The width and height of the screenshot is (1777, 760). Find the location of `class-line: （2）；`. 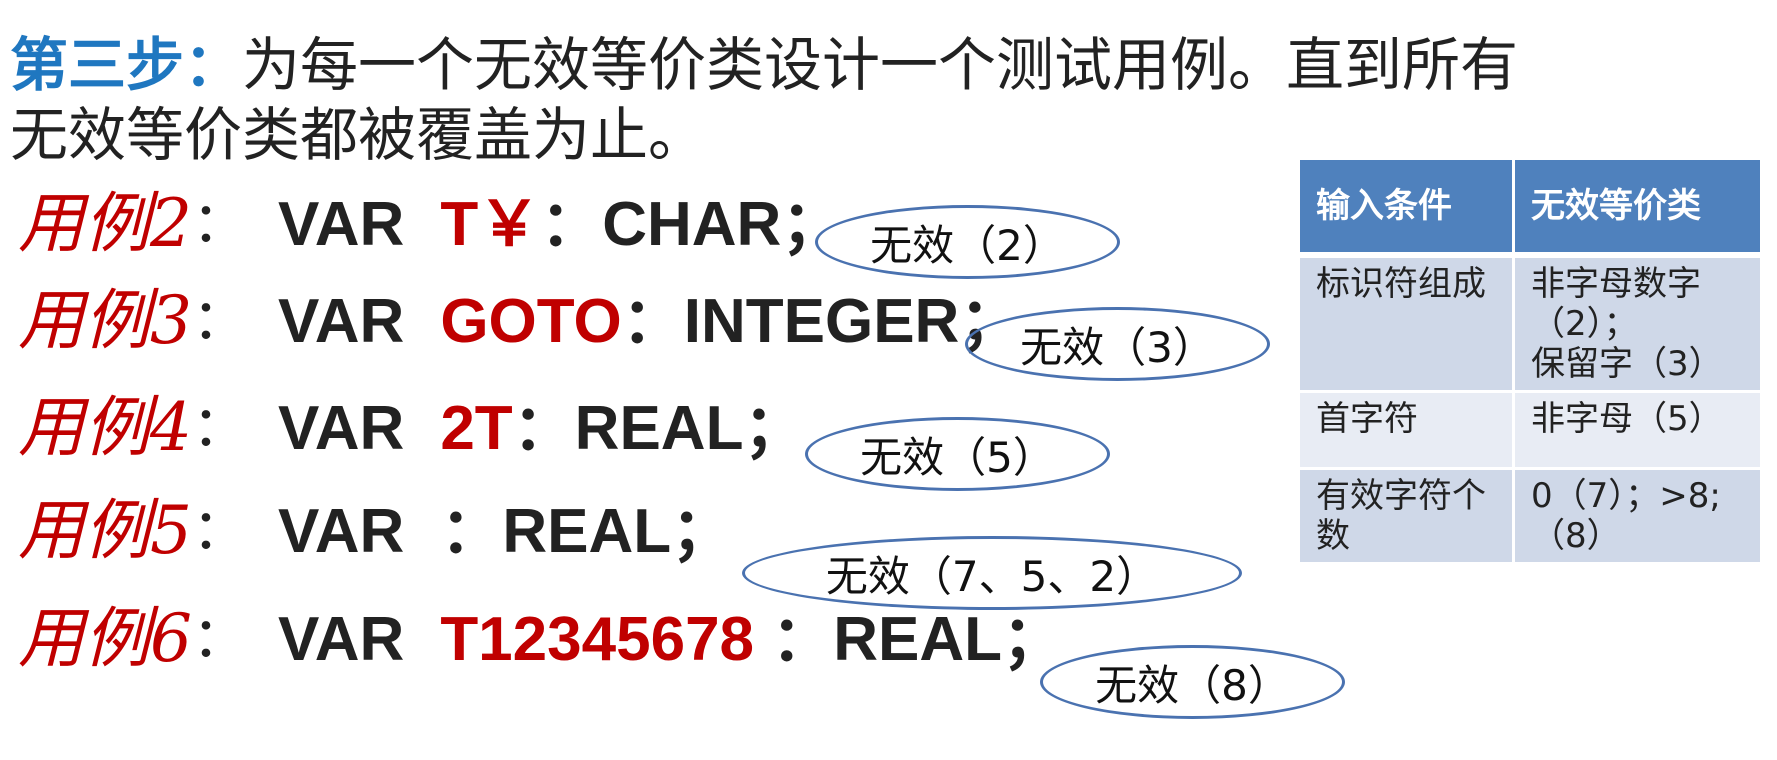

class-line: （2）； is located at coordinates (1584, 324).